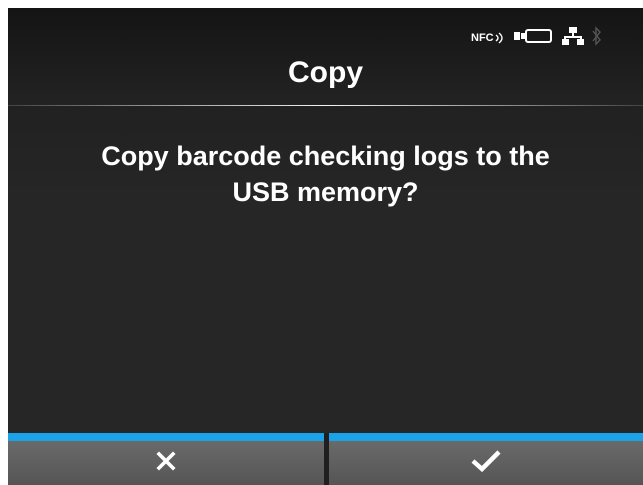 The height and width of the screenshot is (485, 643). I want to click on confirm-button, so click(486, 459).